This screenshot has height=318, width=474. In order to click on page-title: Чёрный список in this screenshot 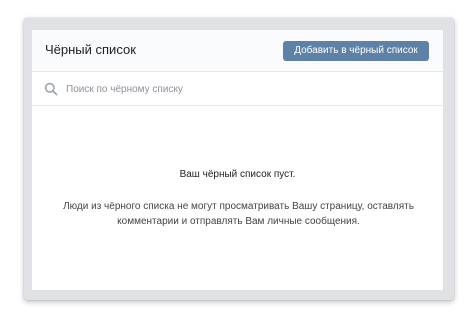, I will do `click(90, 49)`.